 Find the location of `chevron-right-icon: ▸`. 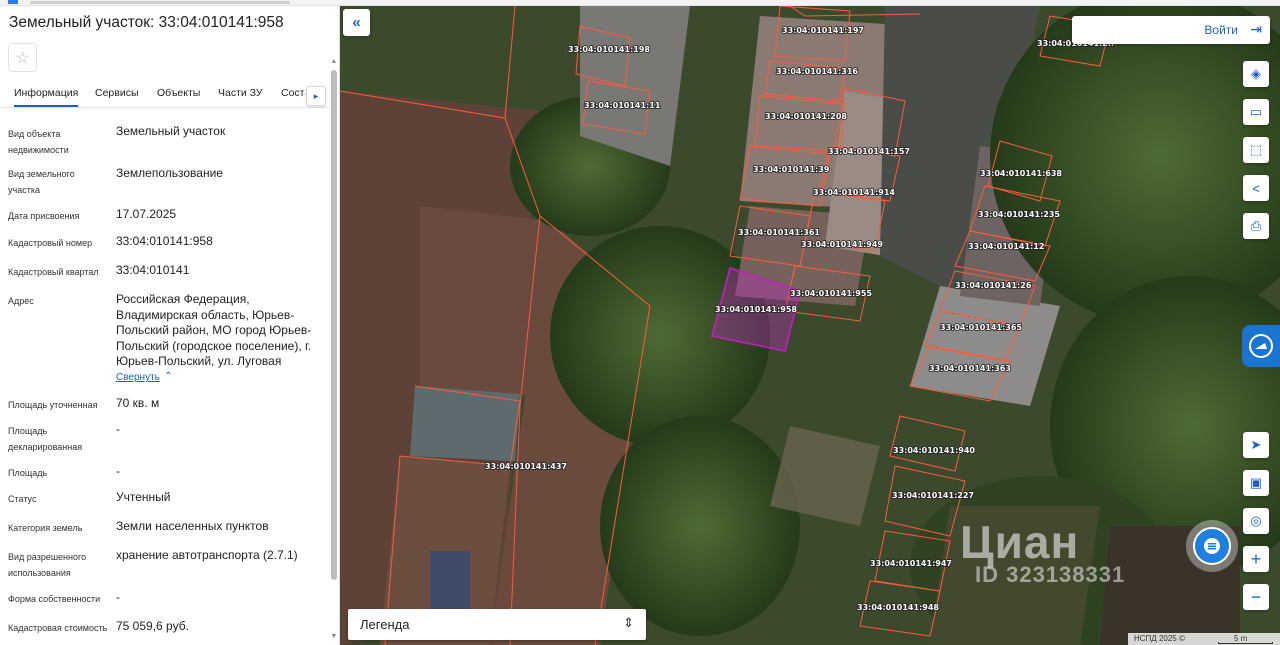

chevron-right-icon: ▸ is located at coordinates (316, 95).